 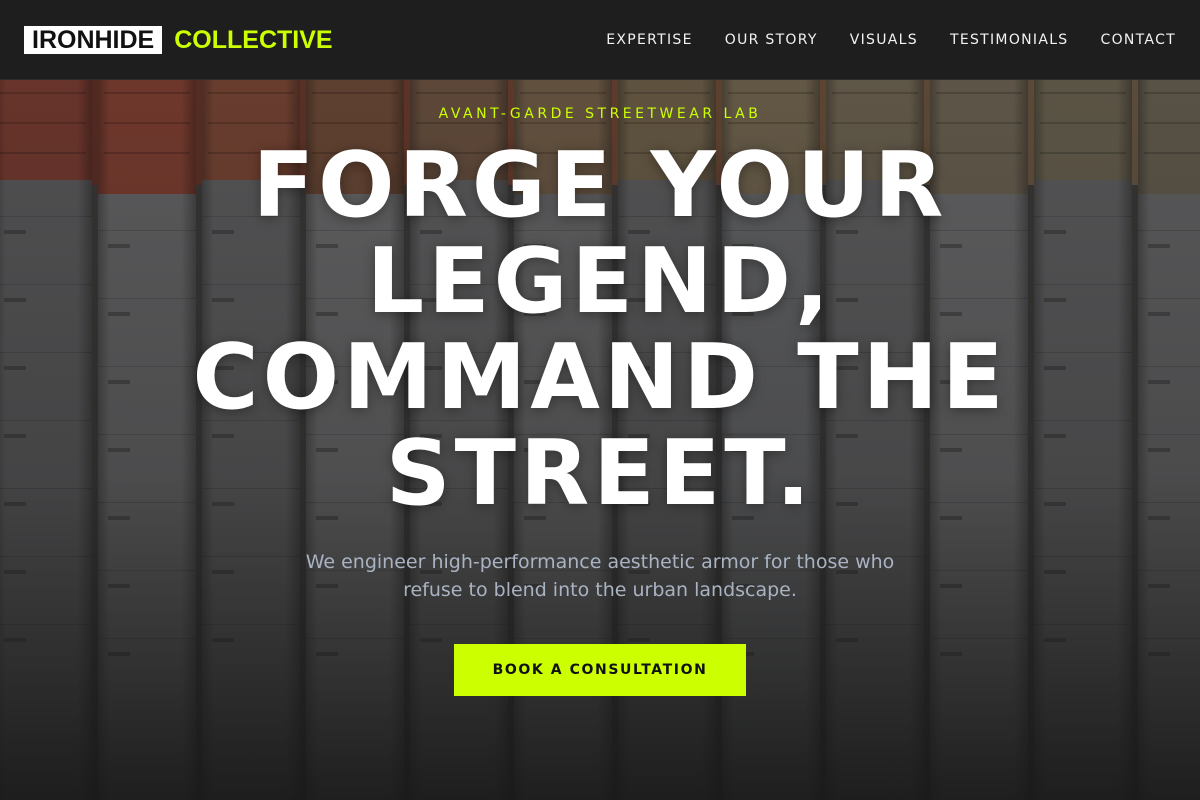 I want to click on nav-link-expertise: EXPERTISE, so click(x=649, y=40).